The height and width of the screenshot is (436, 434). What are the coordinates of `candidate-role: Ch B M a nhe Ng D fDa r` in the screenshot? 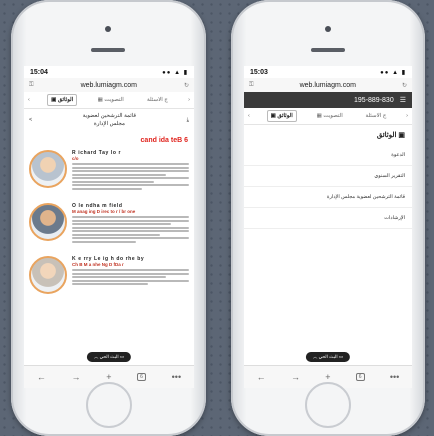 It's located at (98, 264).